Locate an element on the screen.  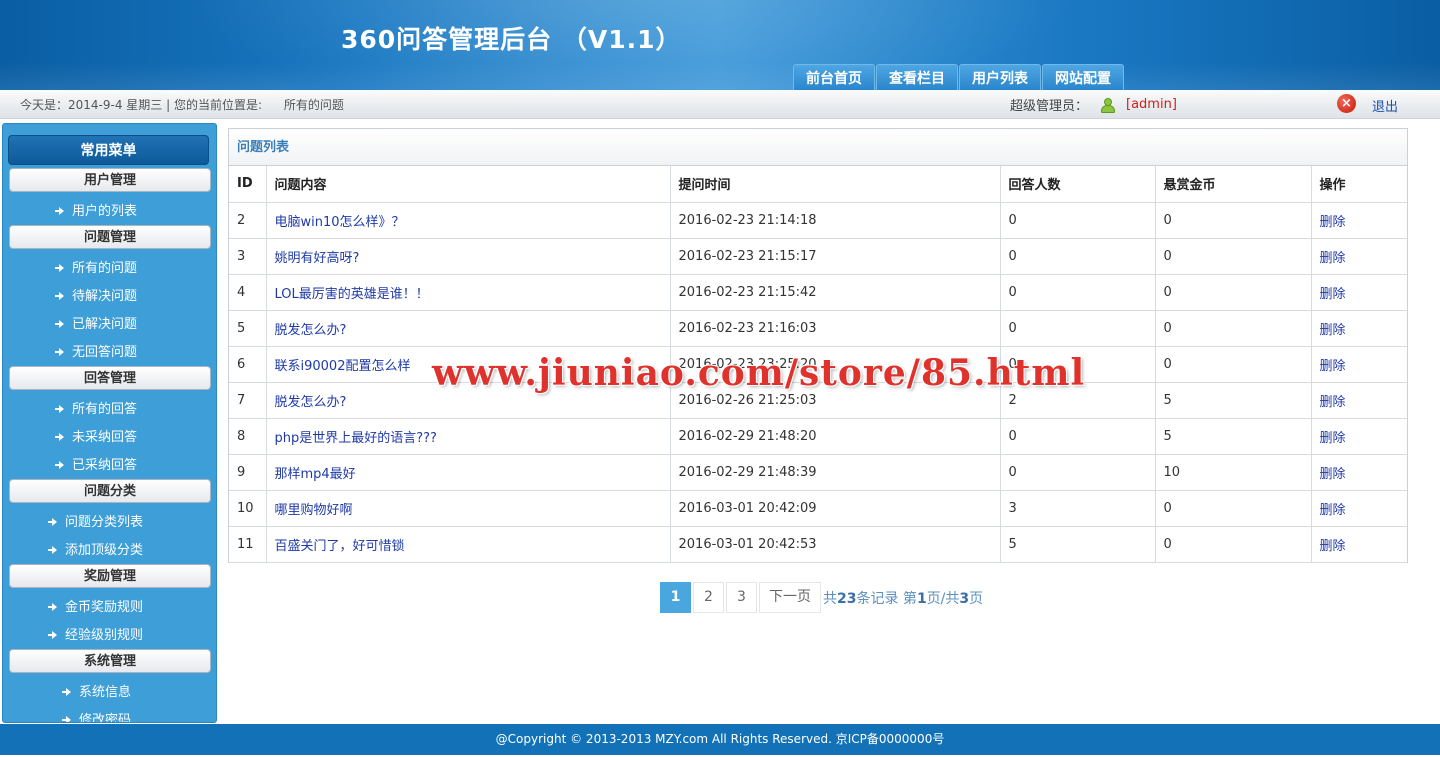
question-link: 哪里购物好啊 is located at coordinates (468, 508).